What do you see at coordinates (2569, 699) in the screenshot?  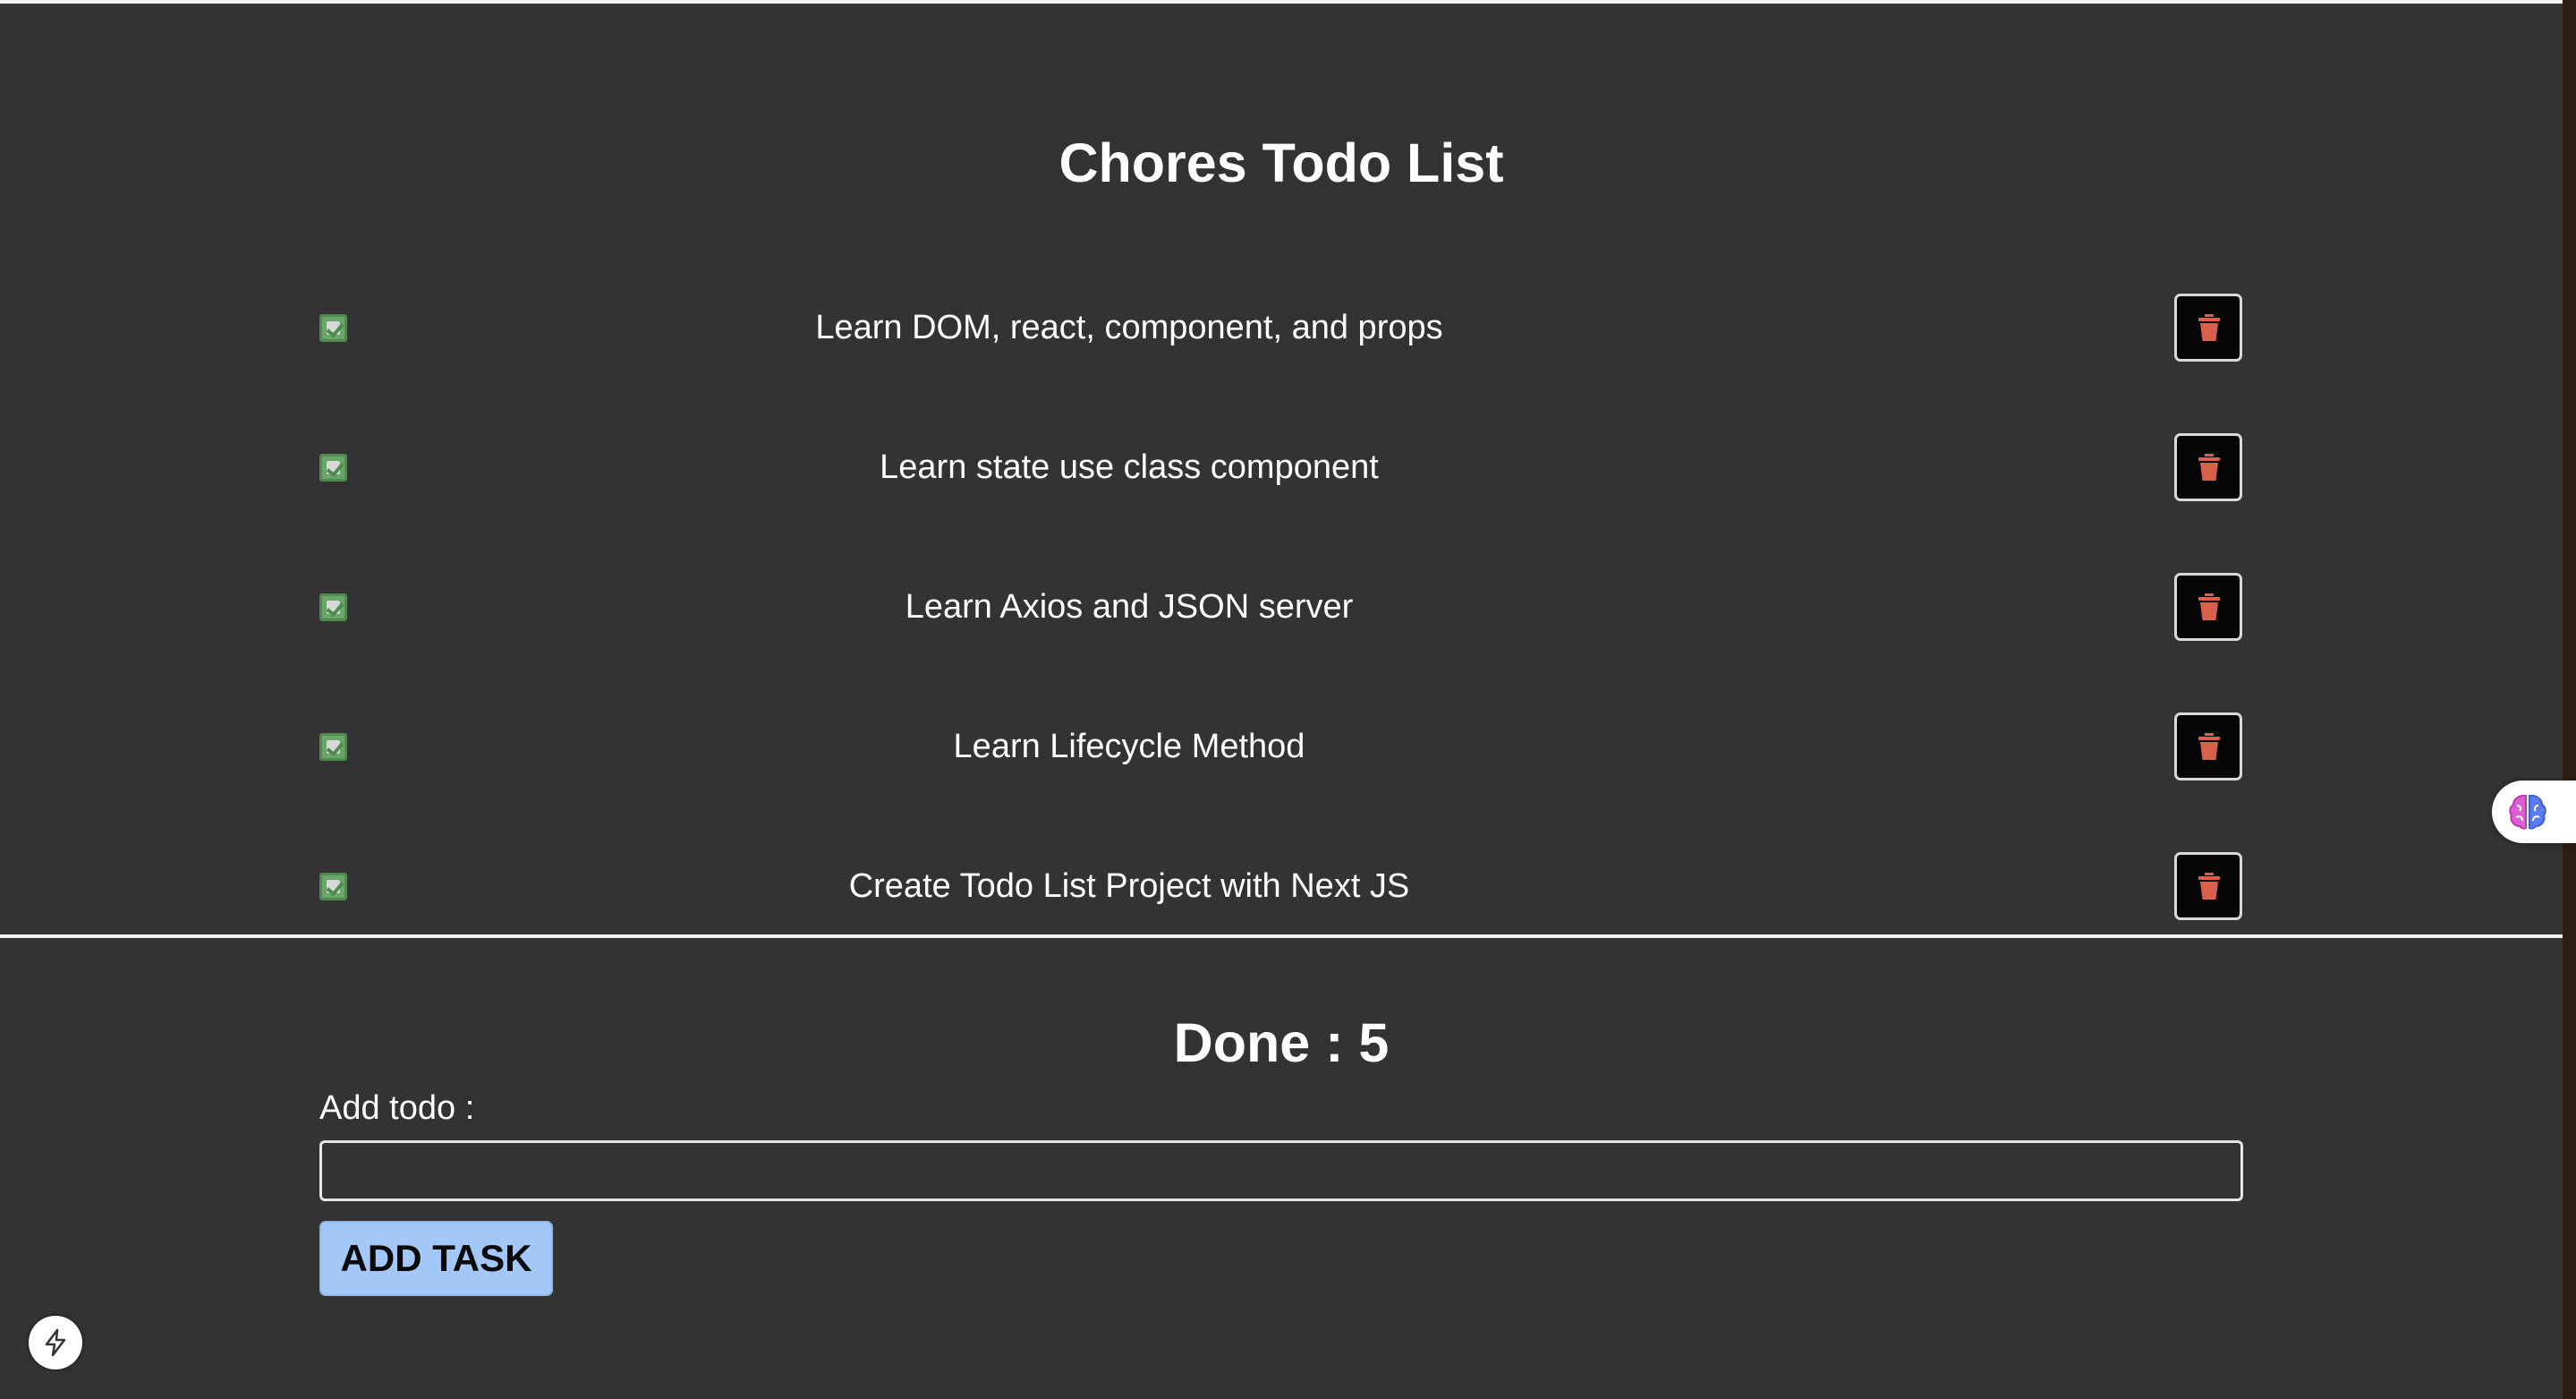 I see `window-right-edge` at bounding box center [2569, 699].